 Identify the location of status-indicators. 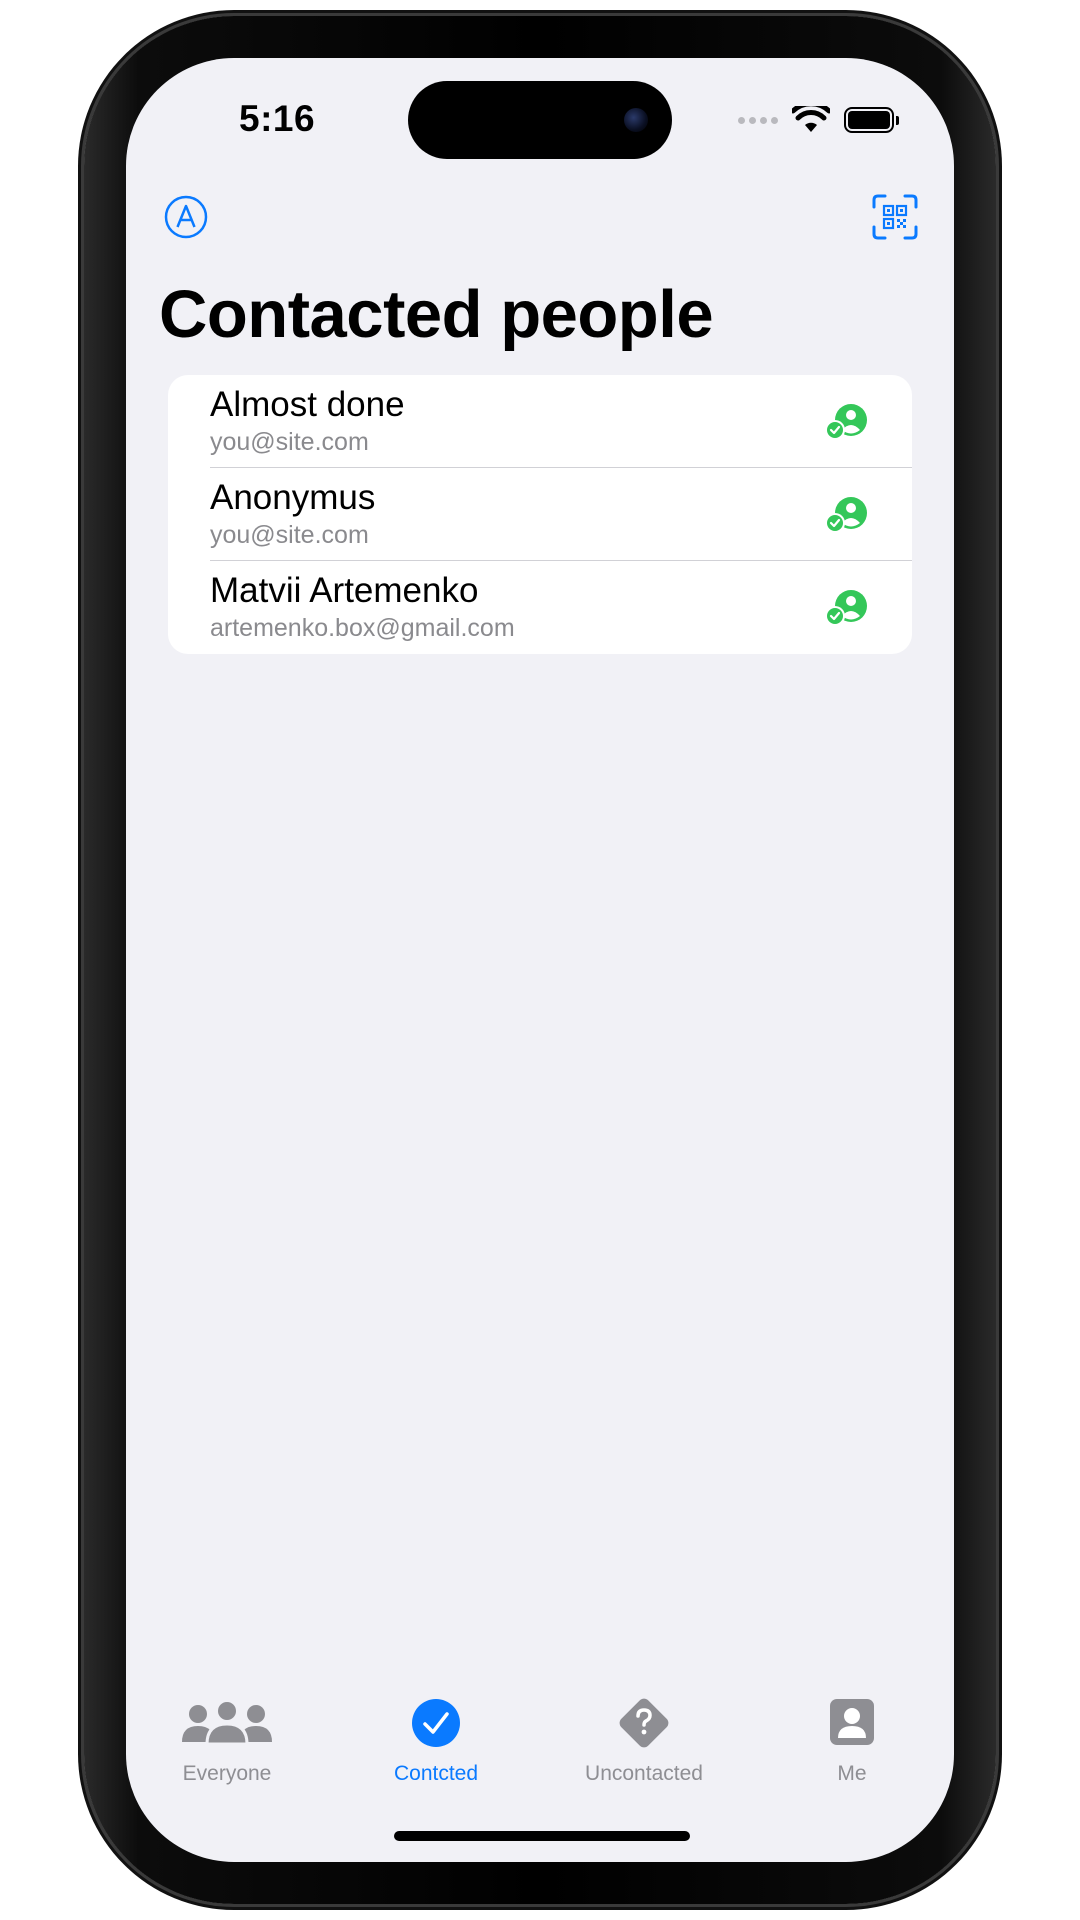
(818, 120).